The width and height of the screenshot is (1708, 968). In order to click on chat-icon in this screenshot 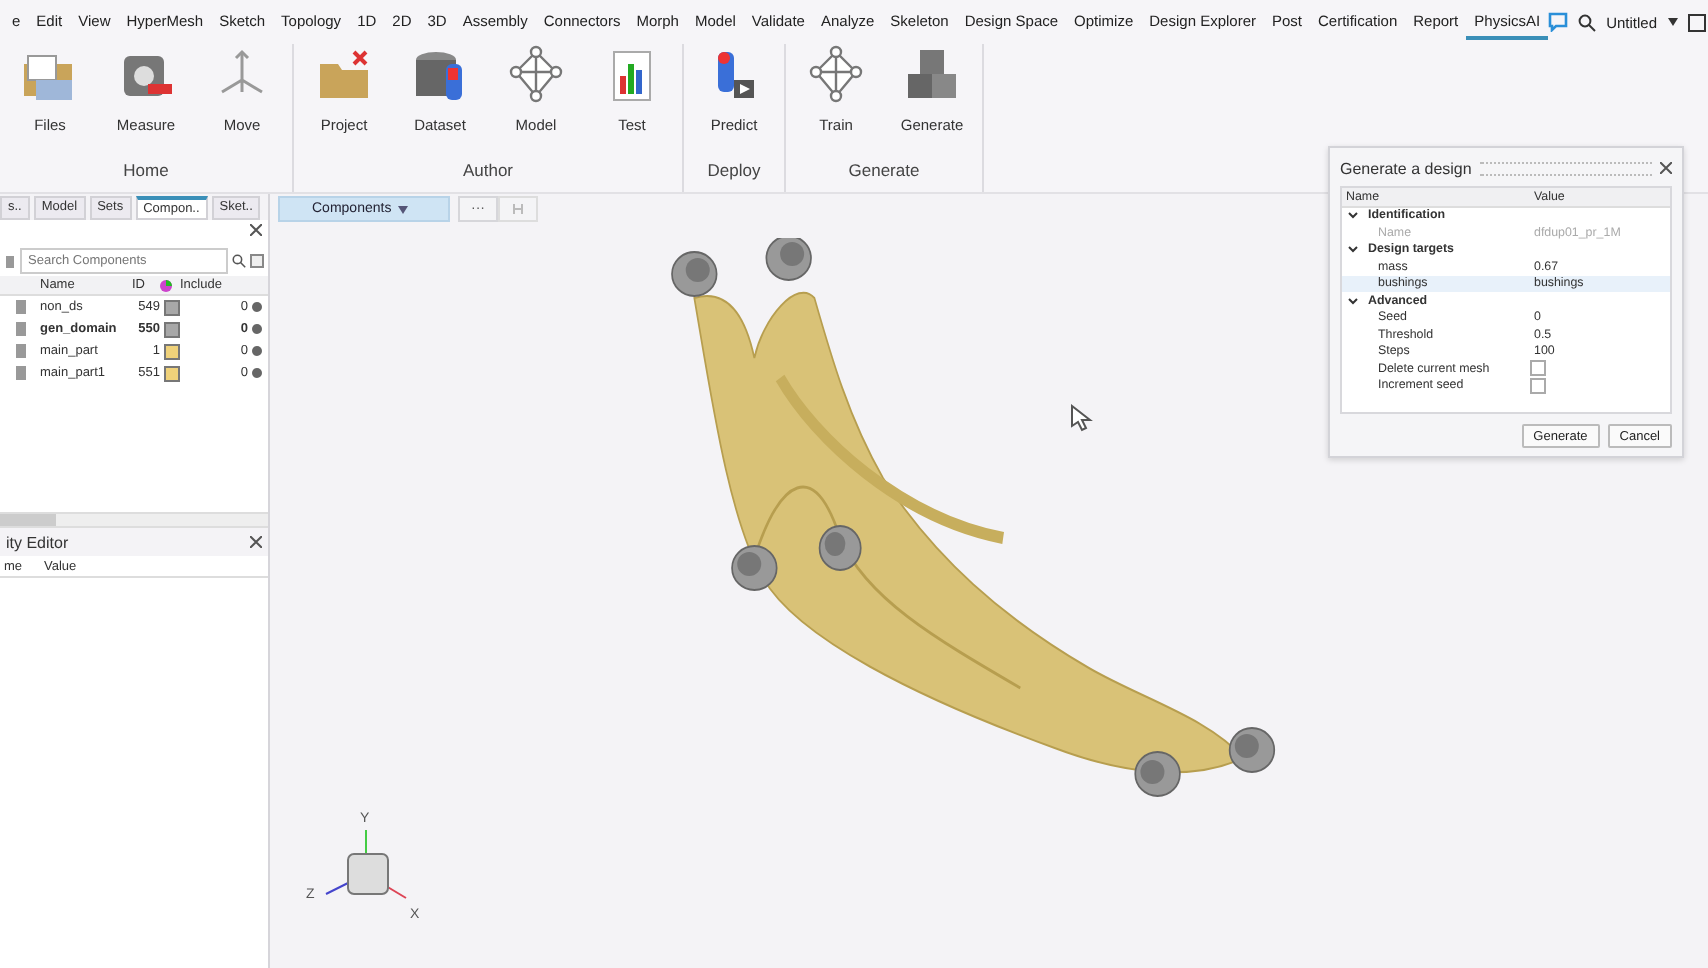, I will do `click(1558, 22)`.